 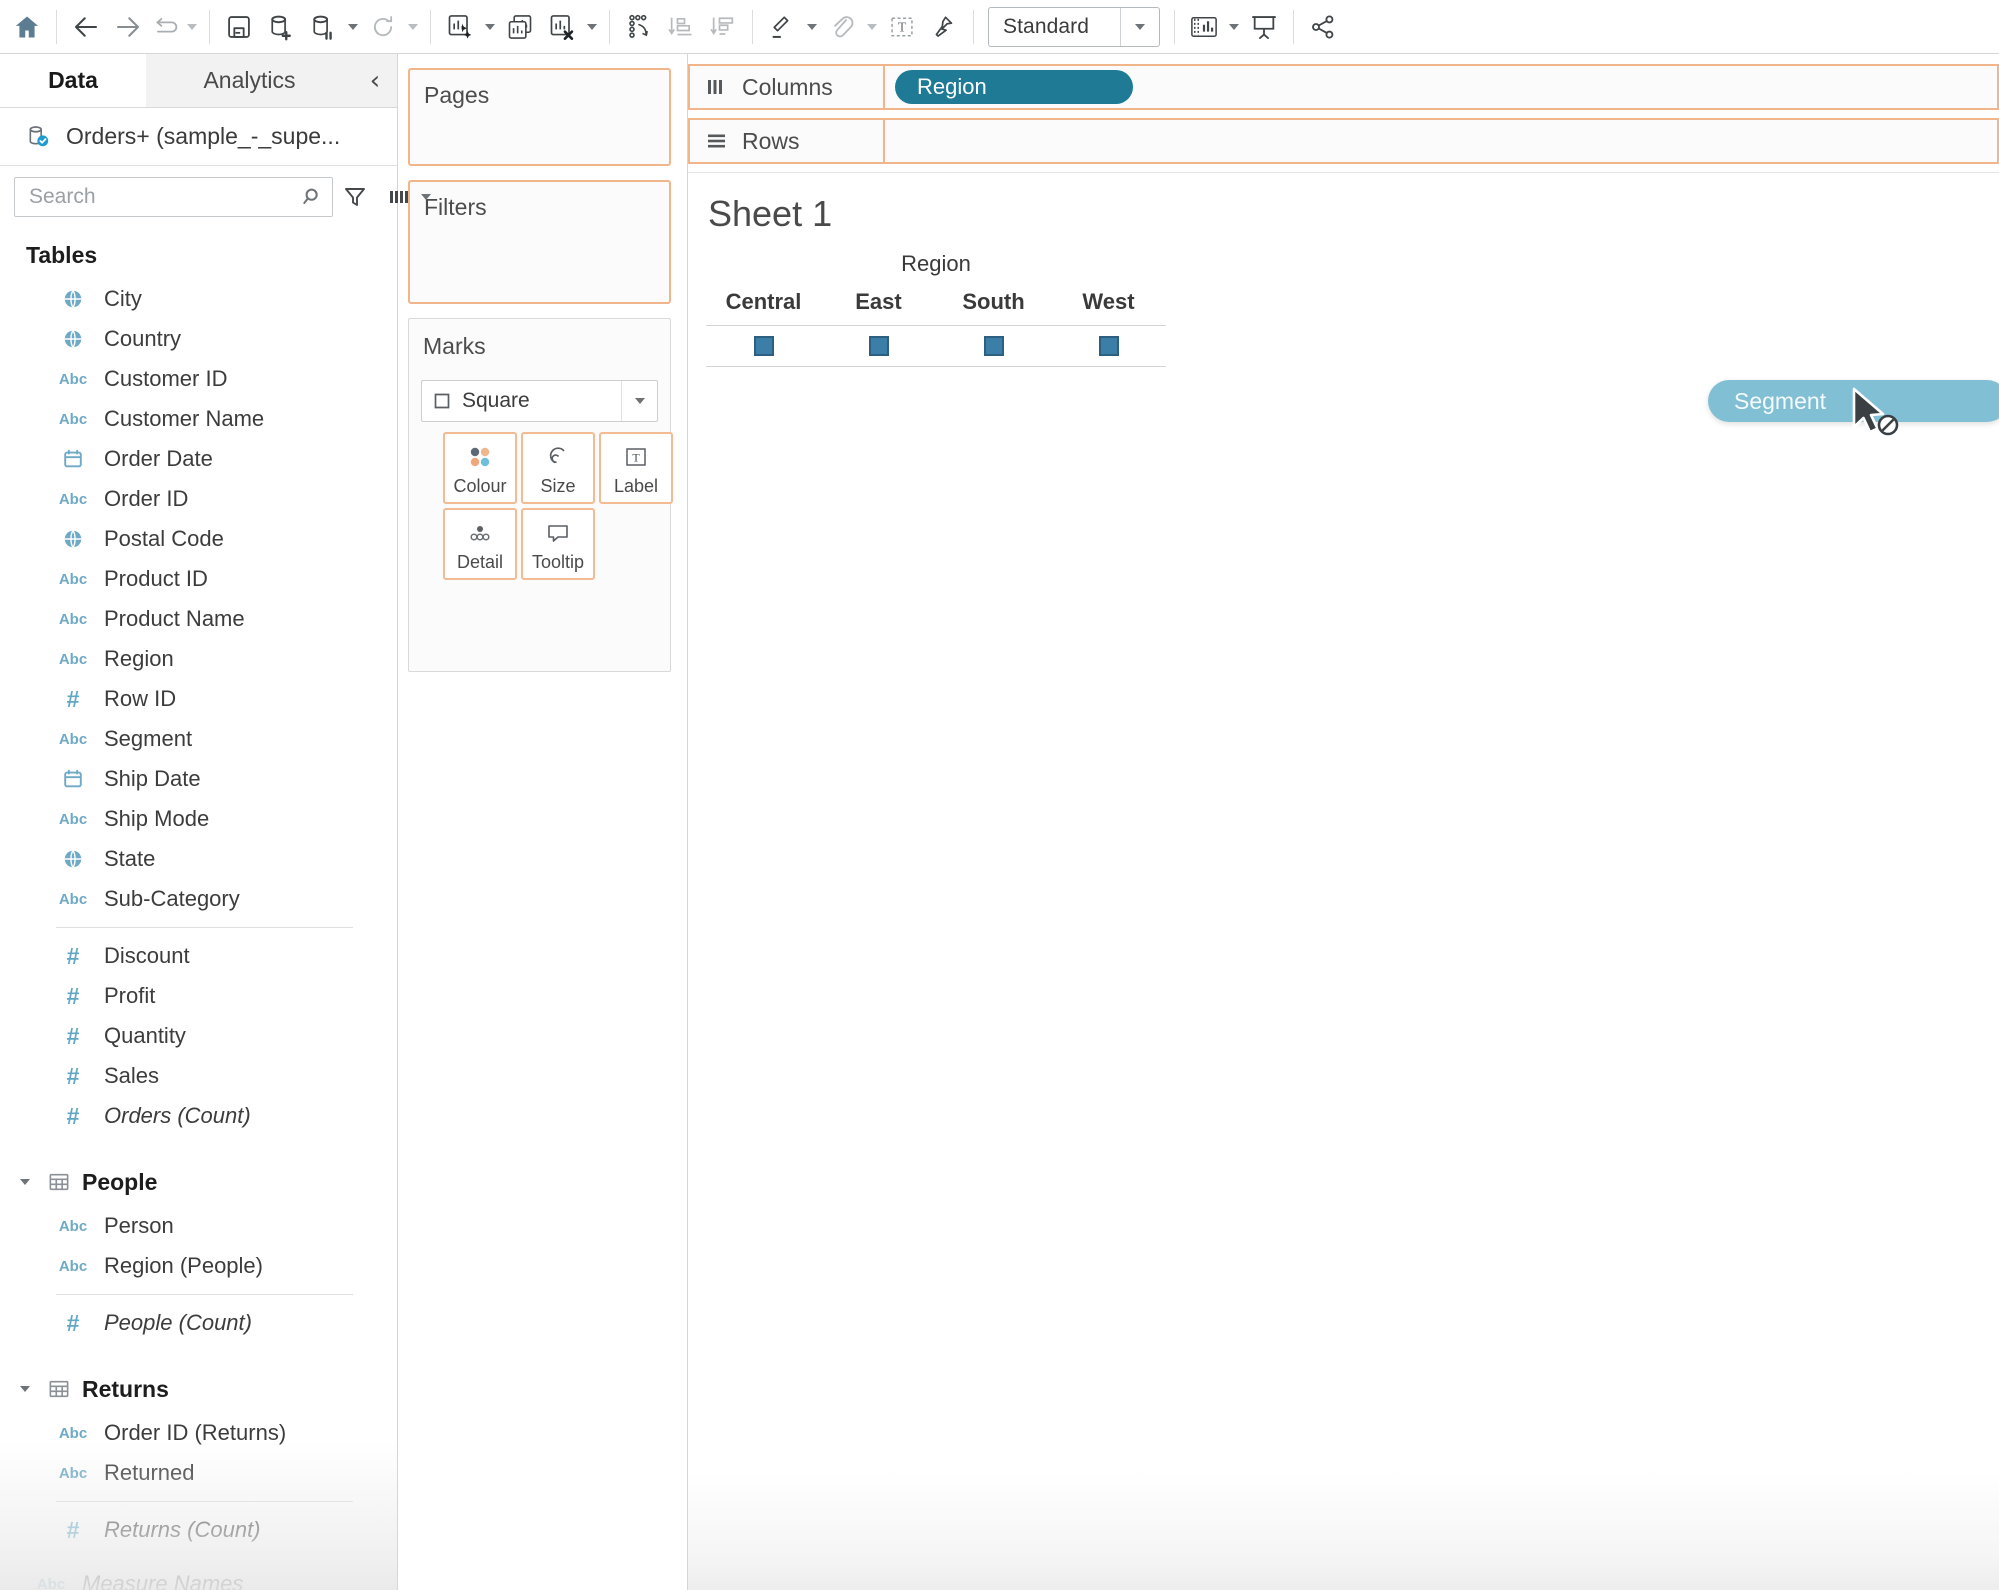 What do you see at coordinates (878, 307) in the screenshot?
I see `column-header: East` at bounding box center [878, 307].